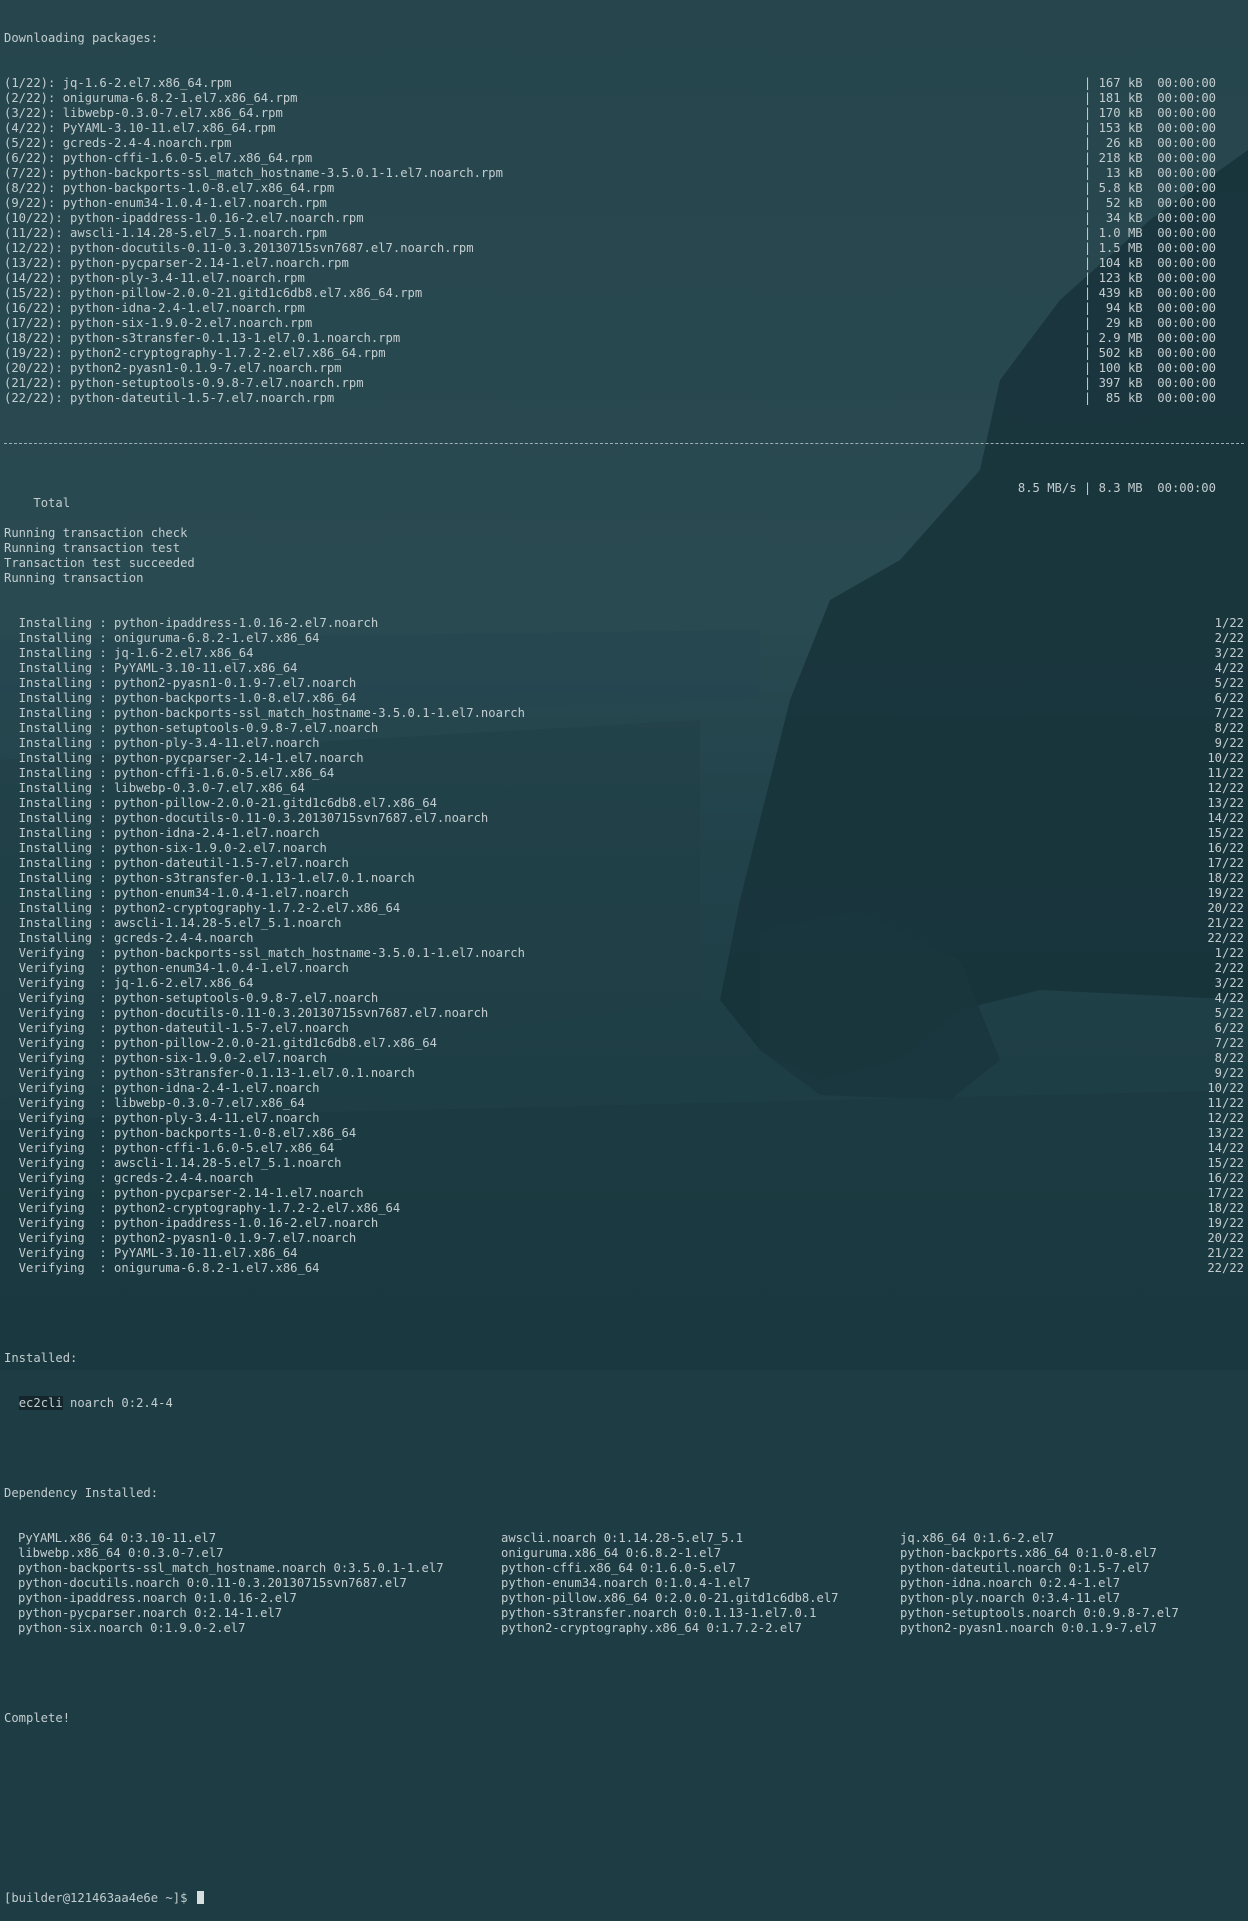 The width and height of the screenshot is (1248, 1921). I want to click on separator-line, so click(624, 443).